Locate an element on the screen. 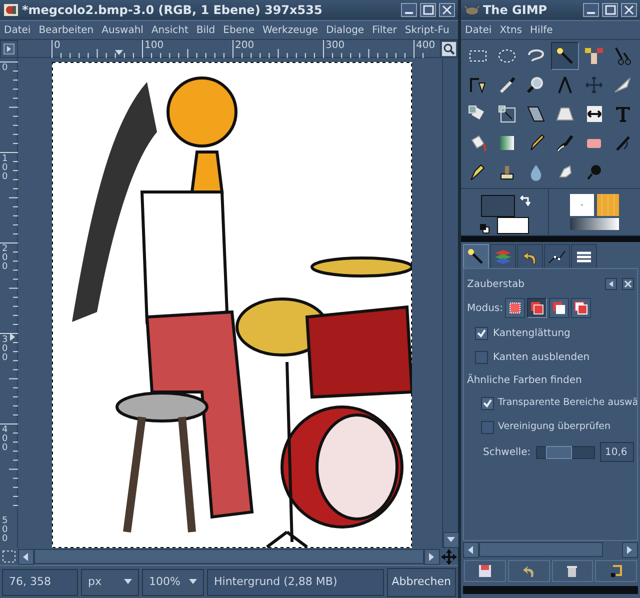 This screenshot has height=598, width=640. background-color-swatch is located at coordinates (513, 225).